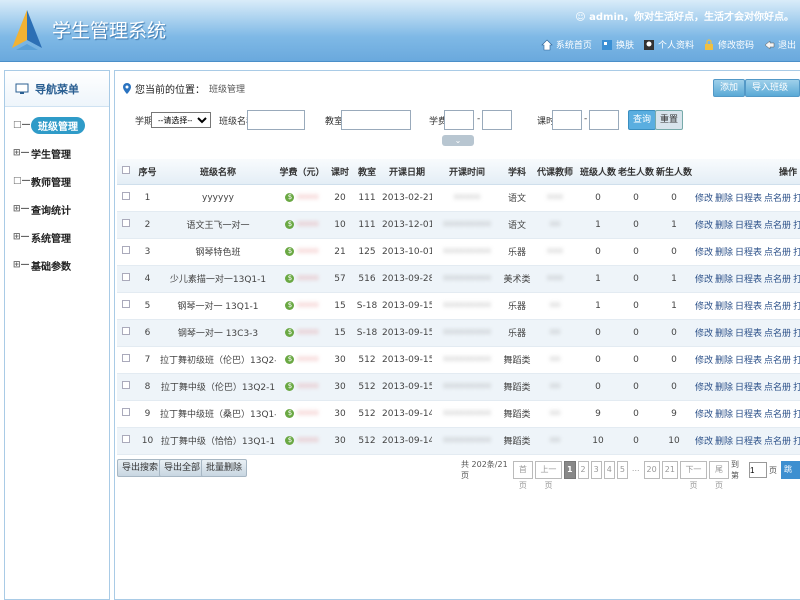  I want to click on pager-page-2: 2, so click(583, 470).